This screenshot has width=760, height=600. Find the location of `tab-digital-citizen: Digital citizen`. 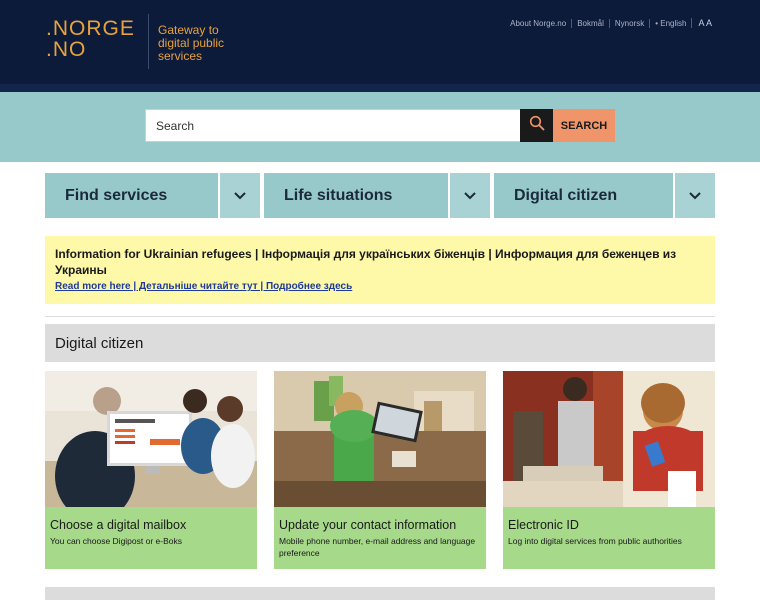

tab-digital-citizen: Digital citizen is located at coordinates (604, 195).